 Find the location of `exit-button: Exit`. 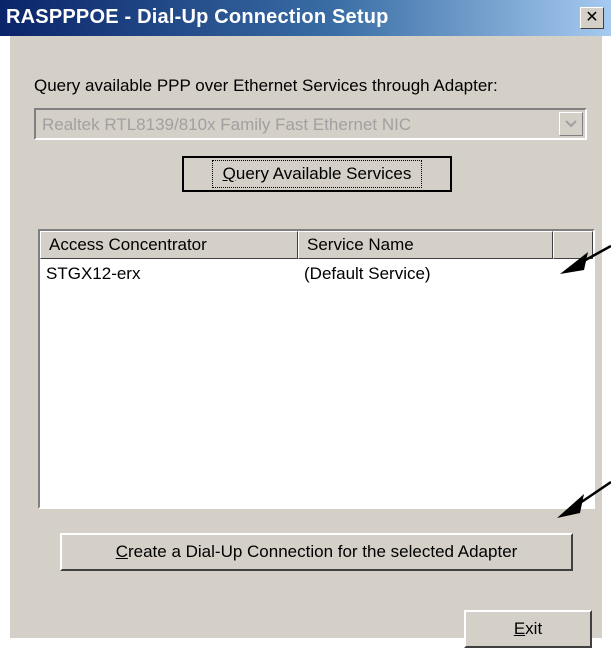

exit-button: Exit is located at coordinates (528, 629).